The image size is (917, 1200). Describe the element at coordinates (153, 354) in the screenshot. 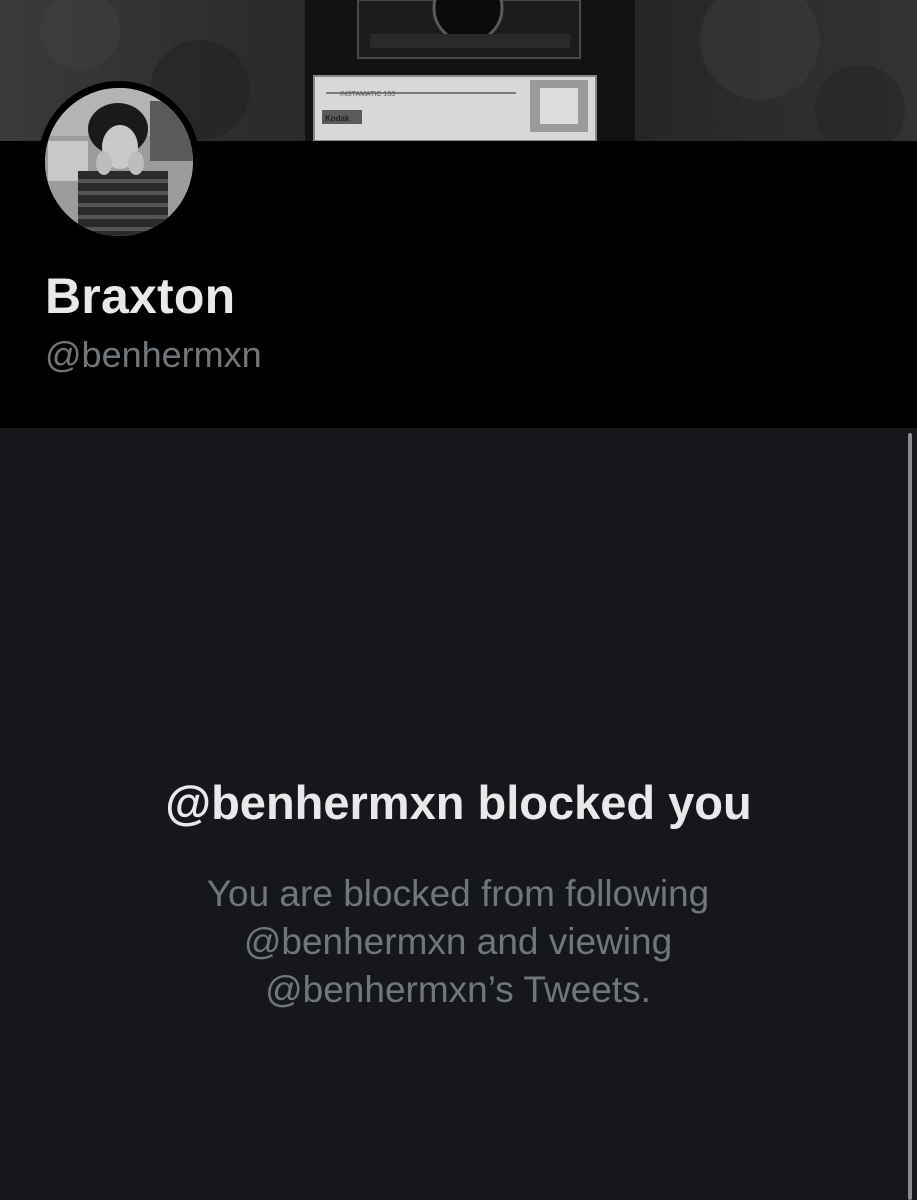

I see `profile-handle: @benhermxn` at that location.